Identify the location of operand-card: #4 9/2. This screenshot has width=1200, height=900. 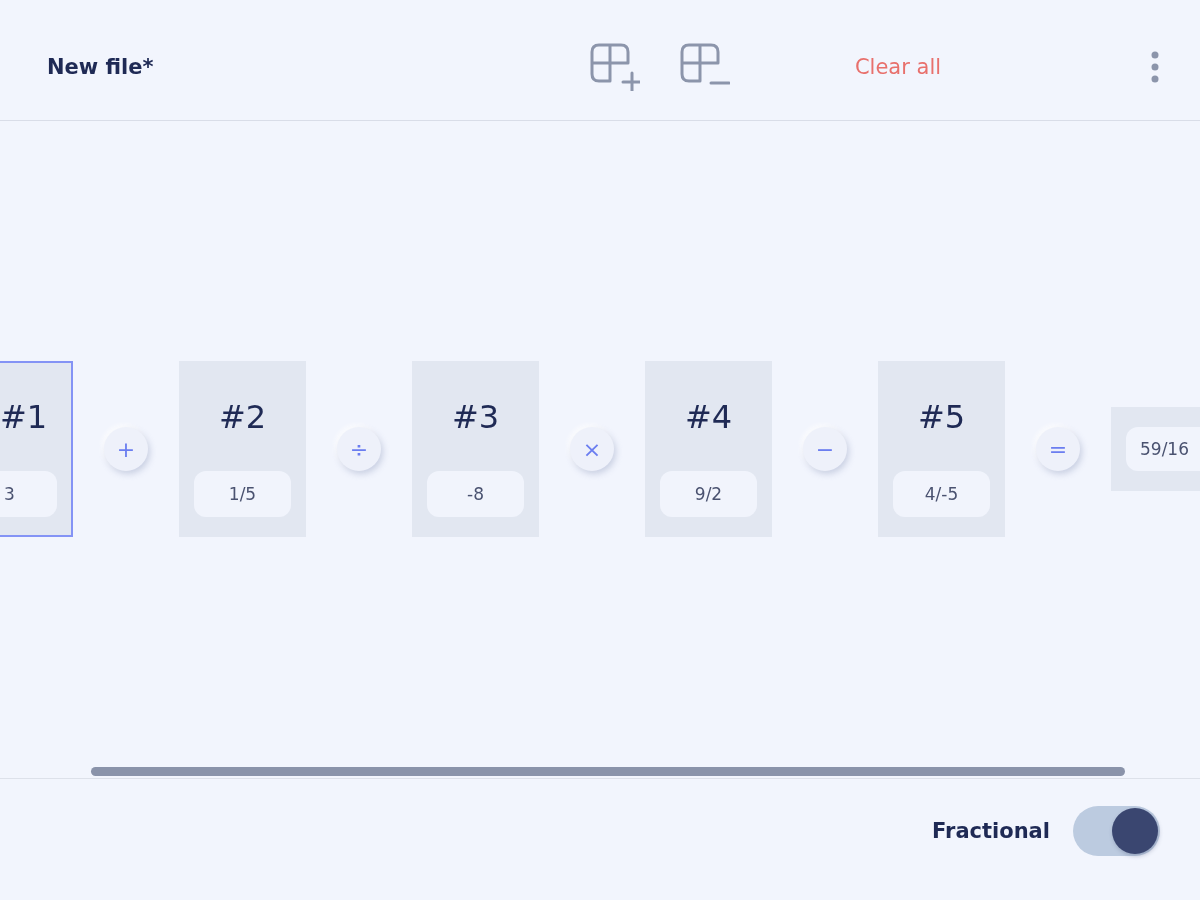
(708, 449).